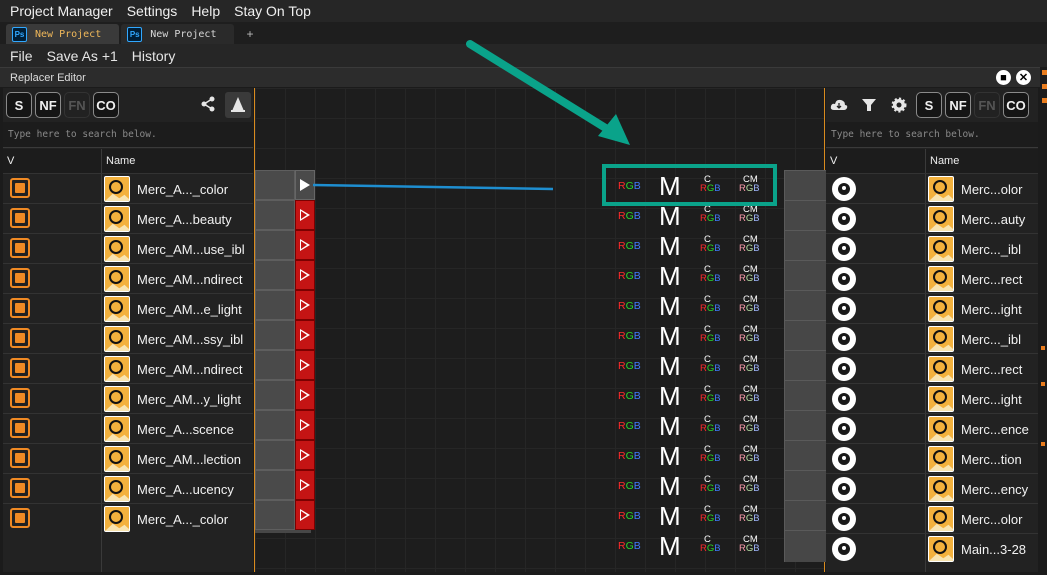  What do you see at coordinates (987, 105) in the screenshot?
I see `filter-fn-button: FN` at bounding box center [987, 105].